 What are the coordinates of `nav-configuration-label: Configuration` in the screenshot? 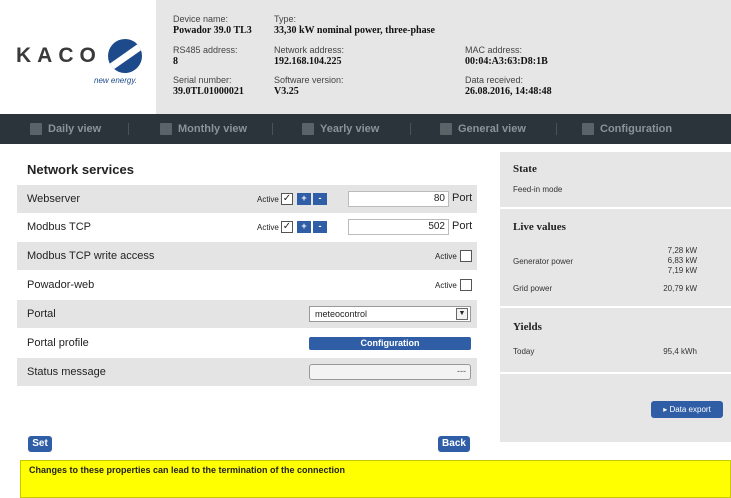 It's located at (636, 129).